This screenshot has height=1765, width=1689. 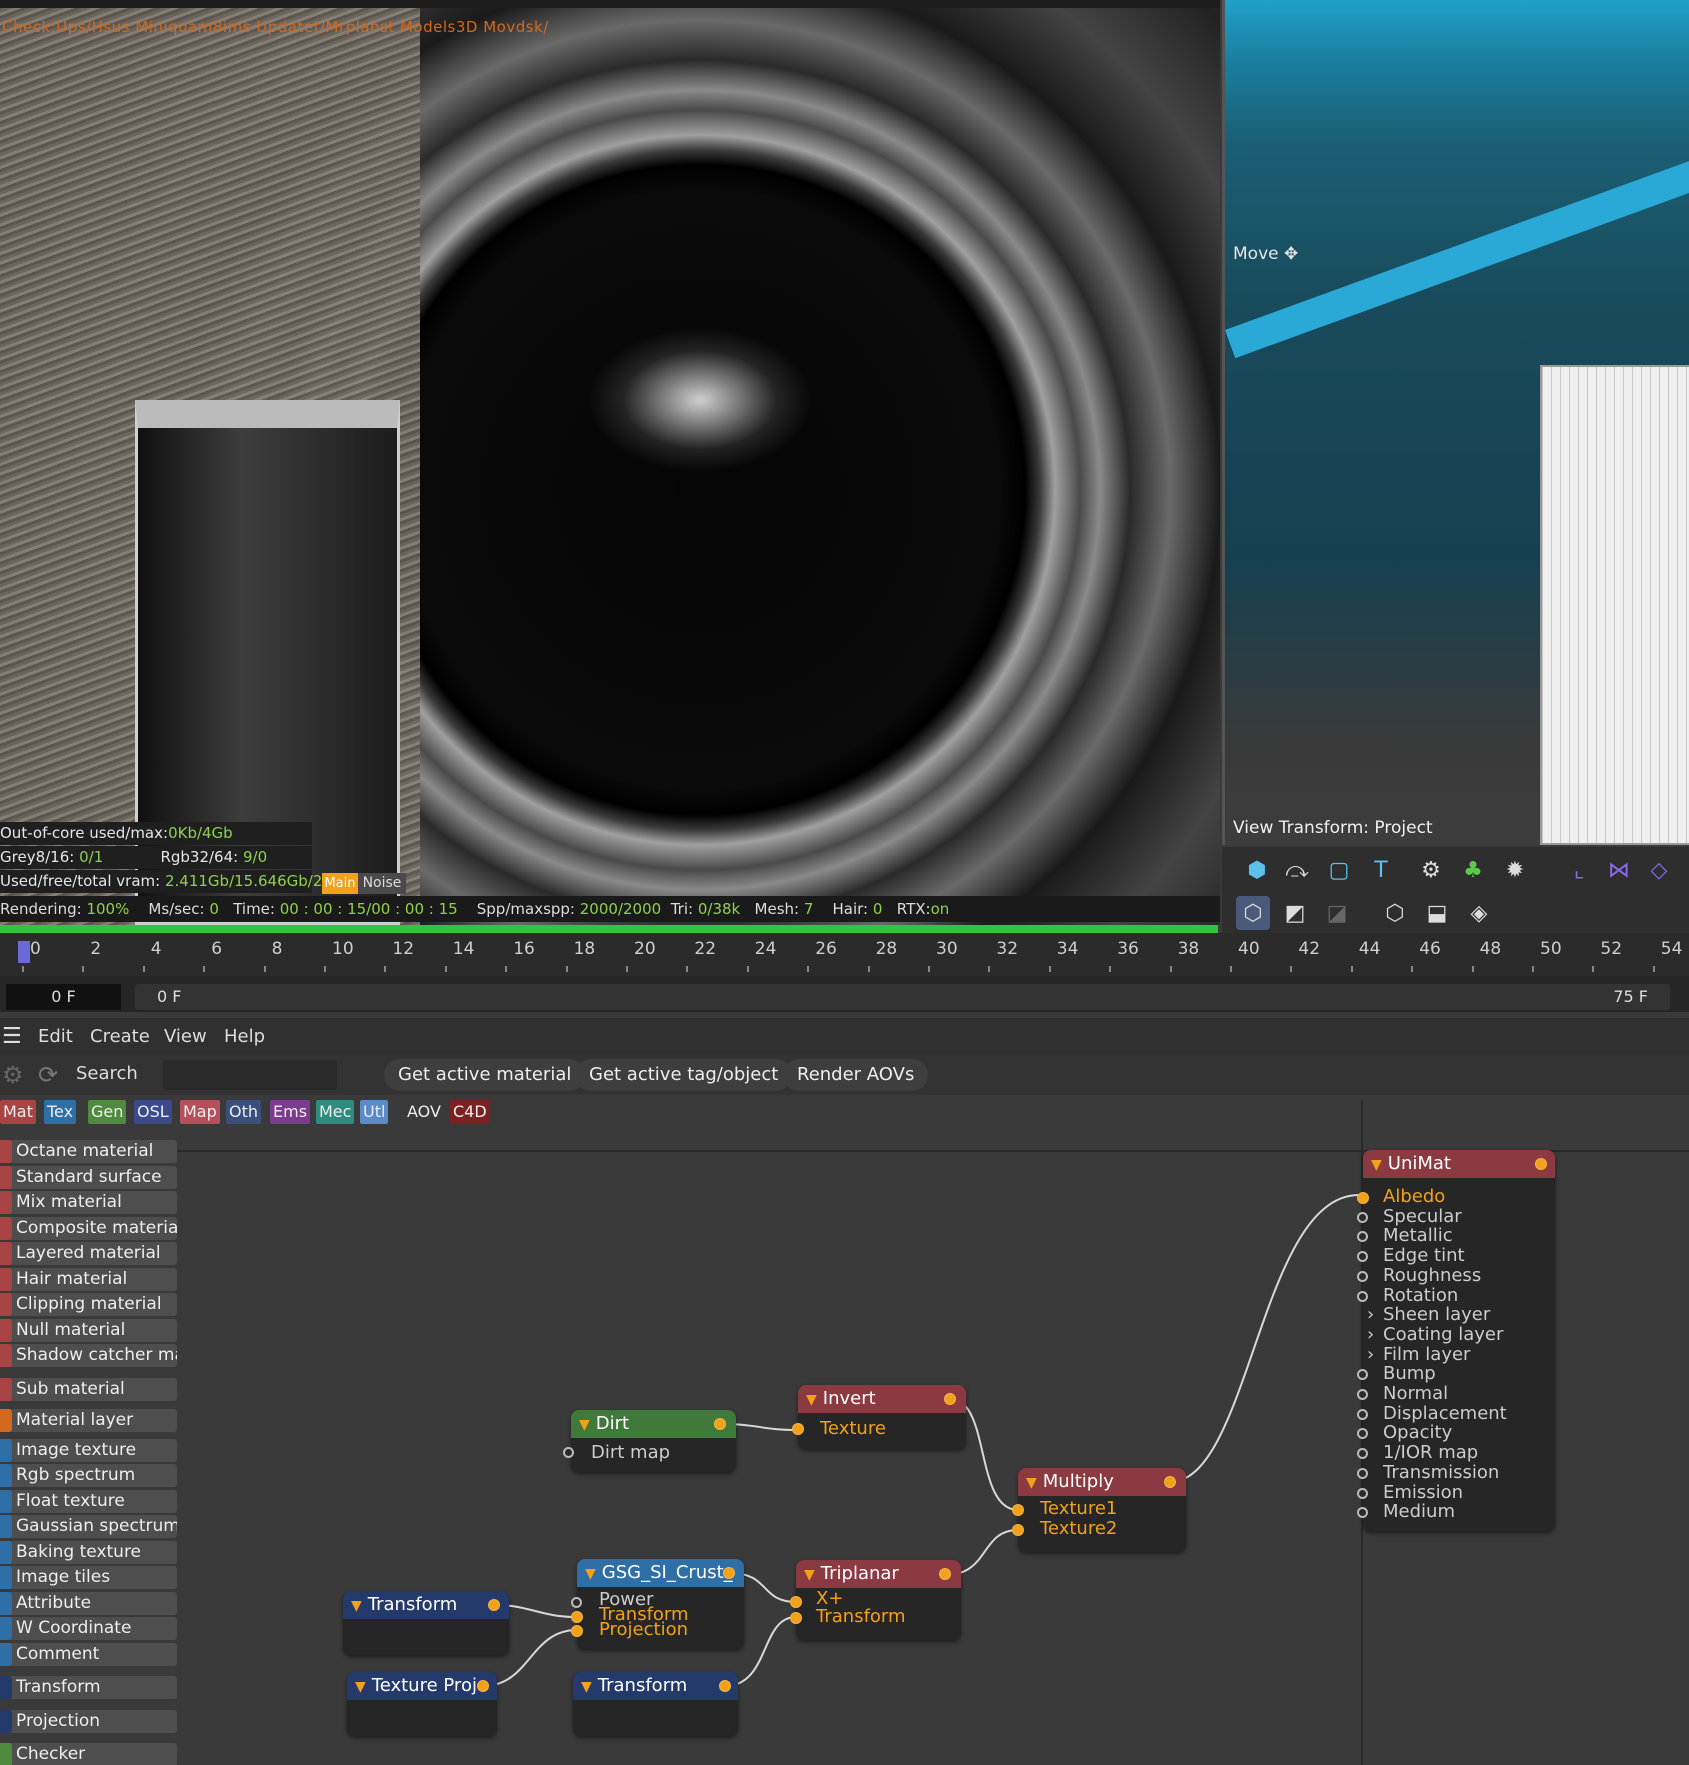 I want to click on category-gen: Gen, so click(x=107, y=1112).